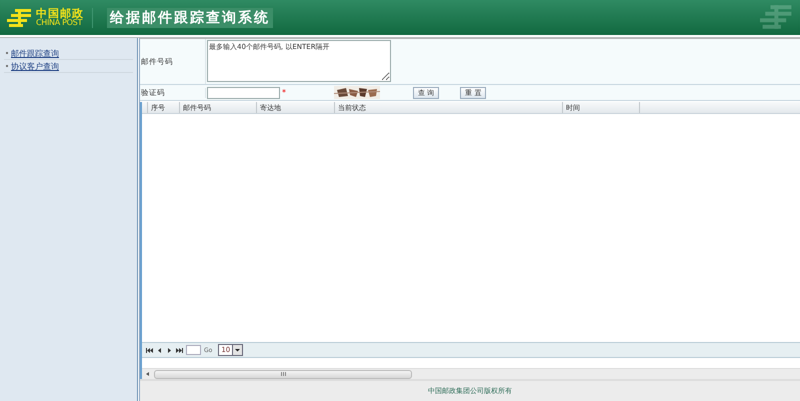 This screenshot has height=401, width=800. What do you see at coordinates (35, 53) in the screenshot?
I see `sidebar-link: 邮件跟踪查询` at bounding box center [35, 53].